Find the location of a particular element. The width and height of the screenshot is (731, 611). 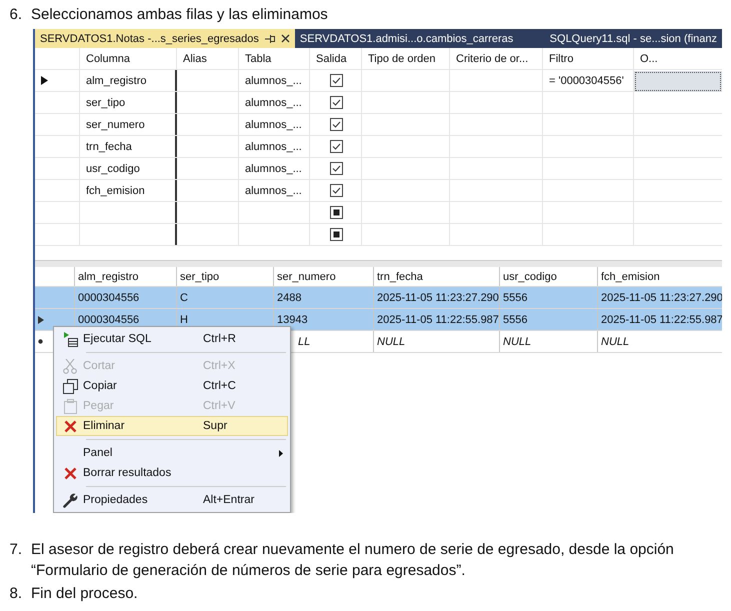

menu-item: Borrar resultados is located at coordinates (172, 473).